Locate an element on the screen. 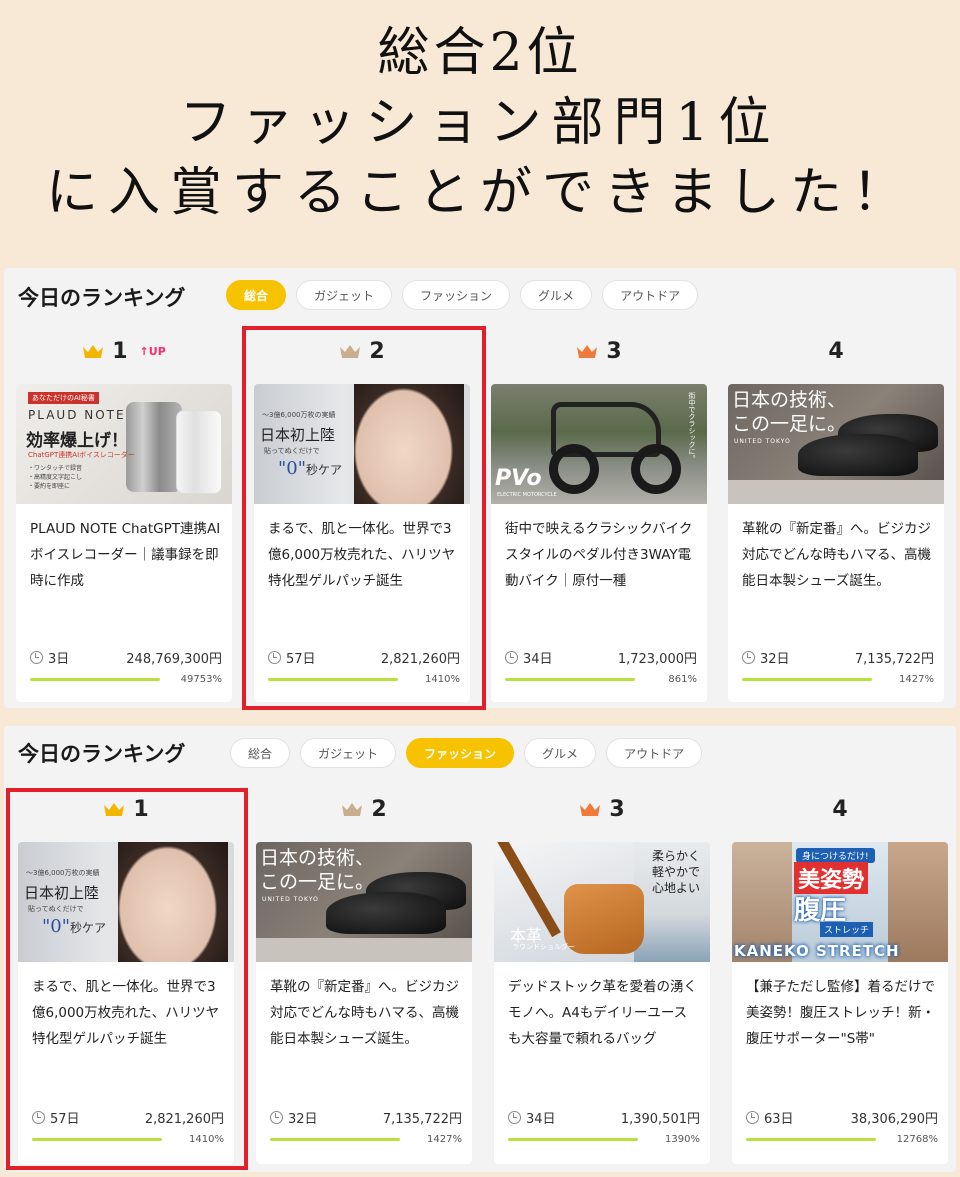 The height and width of the screenshot is (1177, 960). rank-header-2: 2 is located at coordinates (364, 809).